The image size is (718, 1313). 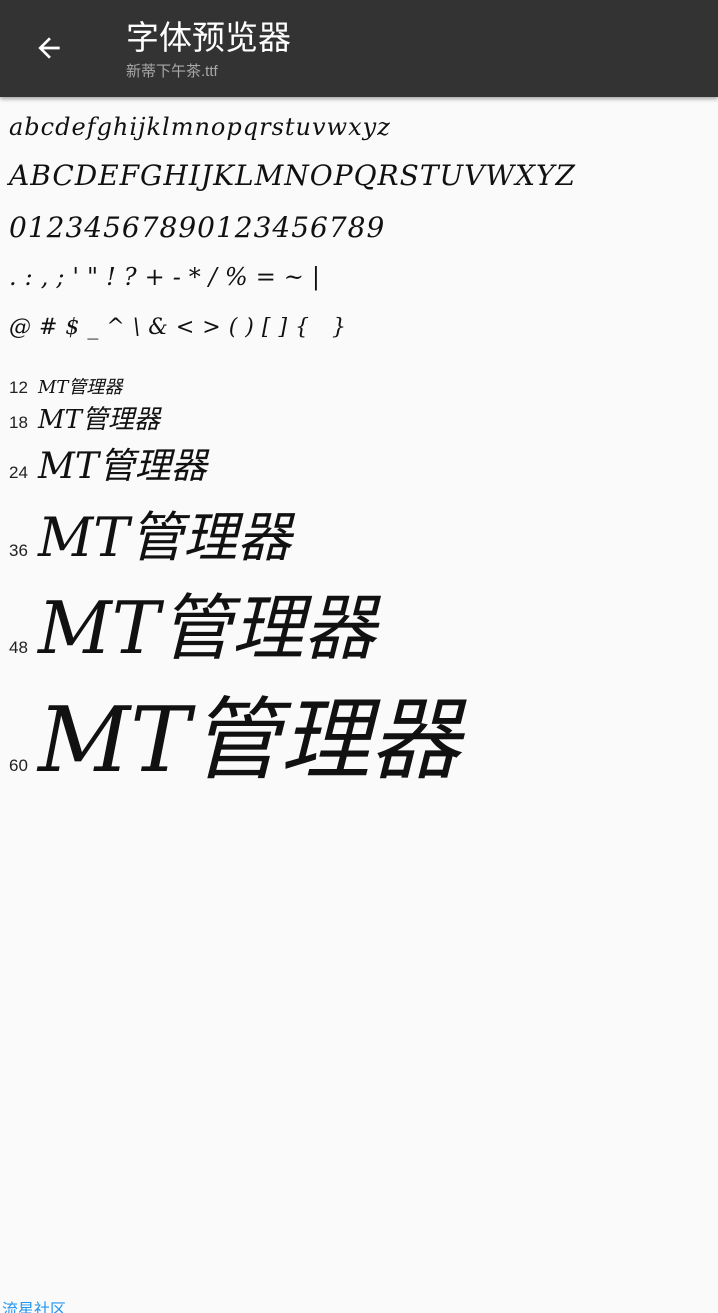 I want to click on size-label: 48, so click(x=18, y=647).